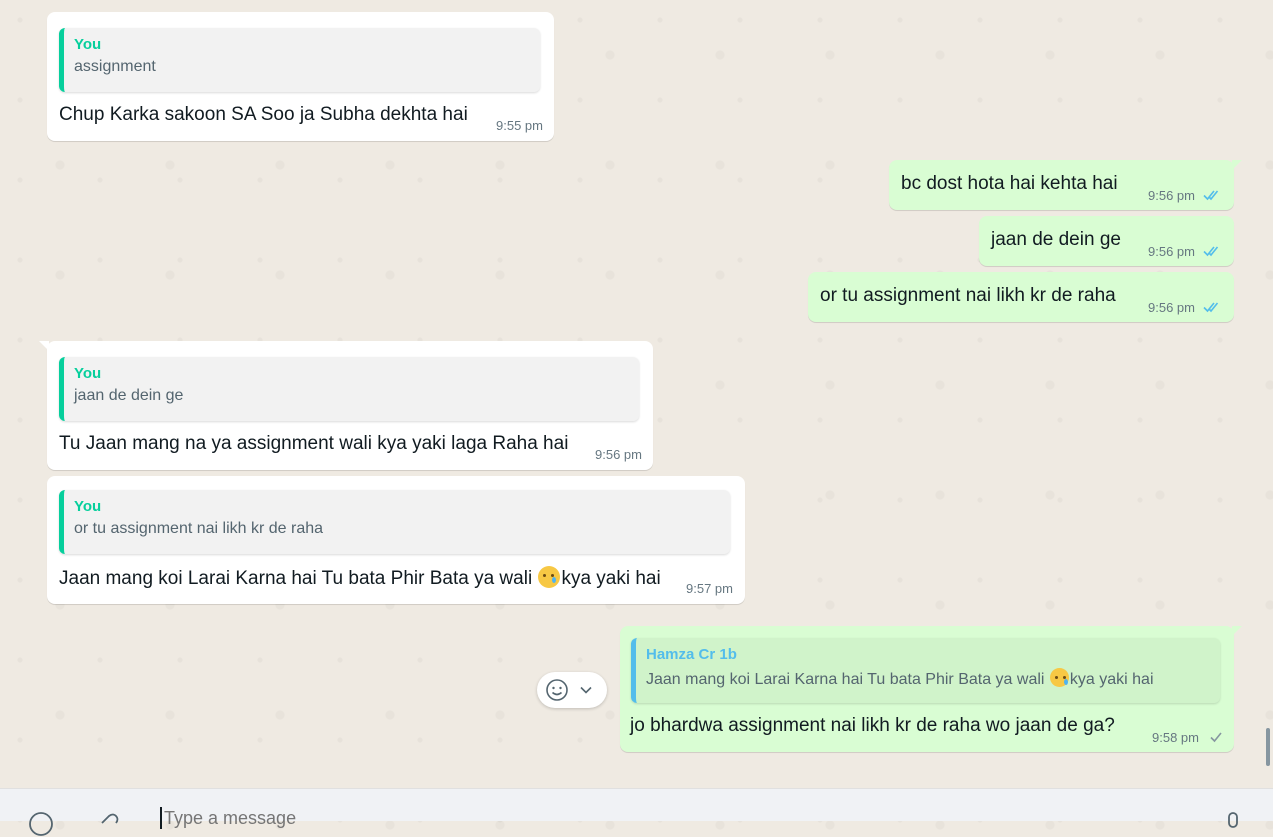  Describe the element at coordinates (41, 824) in the screenshot. I see `emoji-icon` at that location.